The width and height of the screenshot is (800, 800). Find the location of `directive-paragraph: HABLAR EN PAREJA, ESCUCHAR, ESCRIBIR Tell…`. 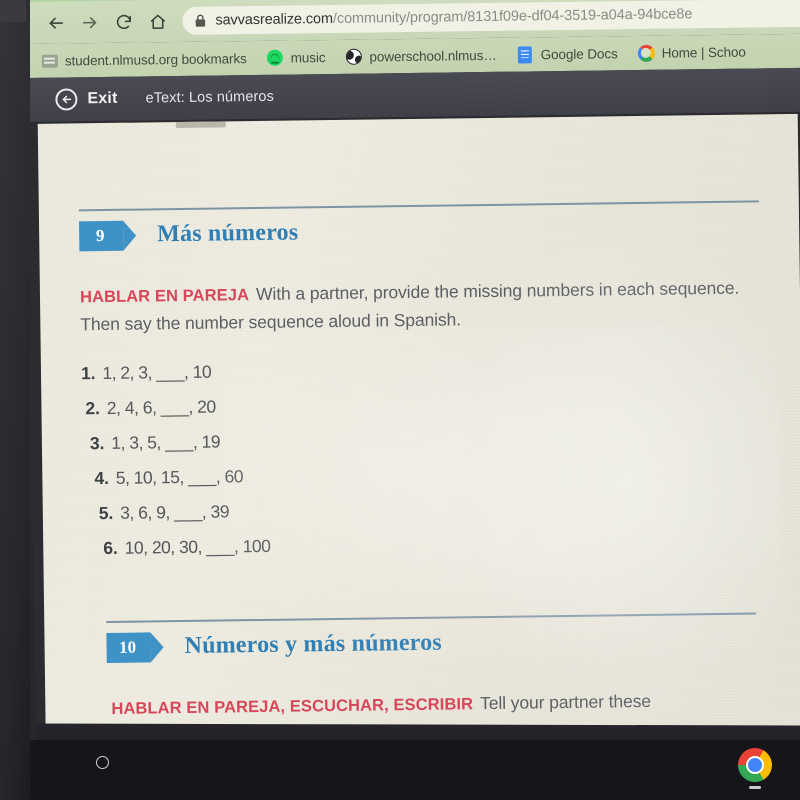

directive-paragraph: HABLAR EN PAREJA, ESCUCHAR, ESCRIBIR Tell… is located at coordinates (455, 704).